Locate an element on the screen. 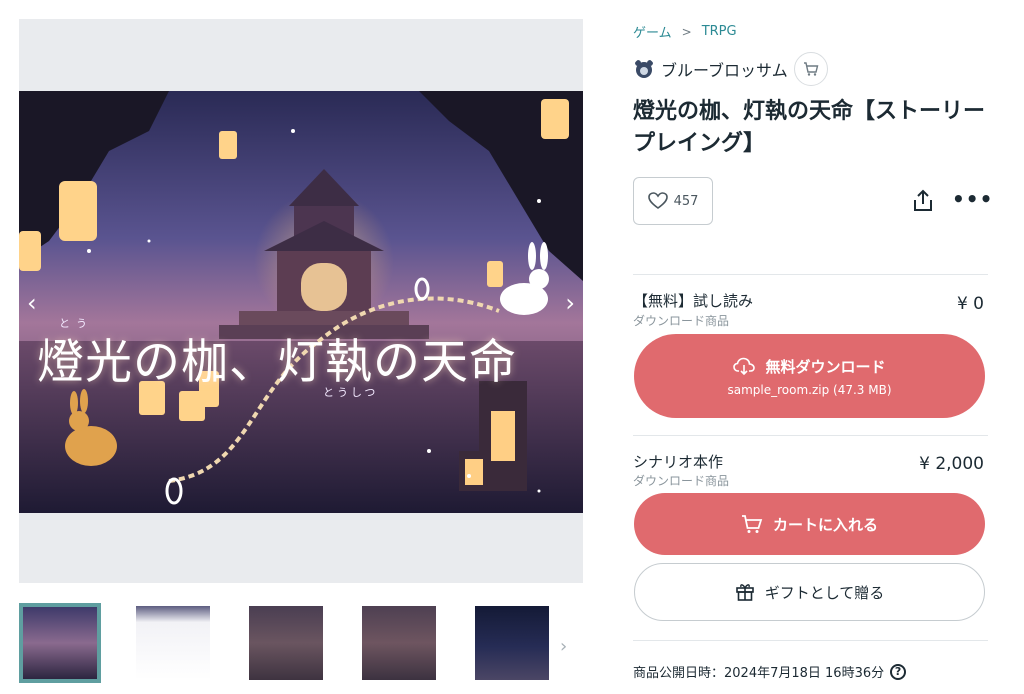 Image resolution: width=1024 pixels, height=694 pixels. gift-button: ギフトとして贈る is located at coordinates (809, 592).